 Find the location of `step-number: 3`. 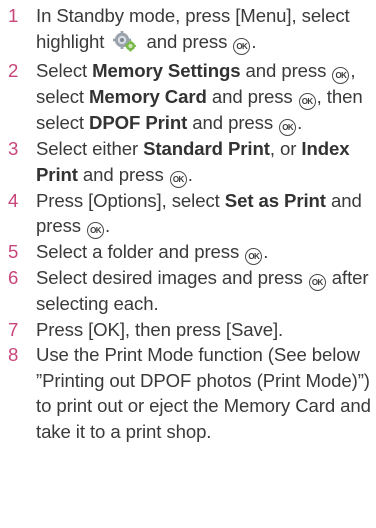

step-number: 3 is located at coordinates (13, 148).